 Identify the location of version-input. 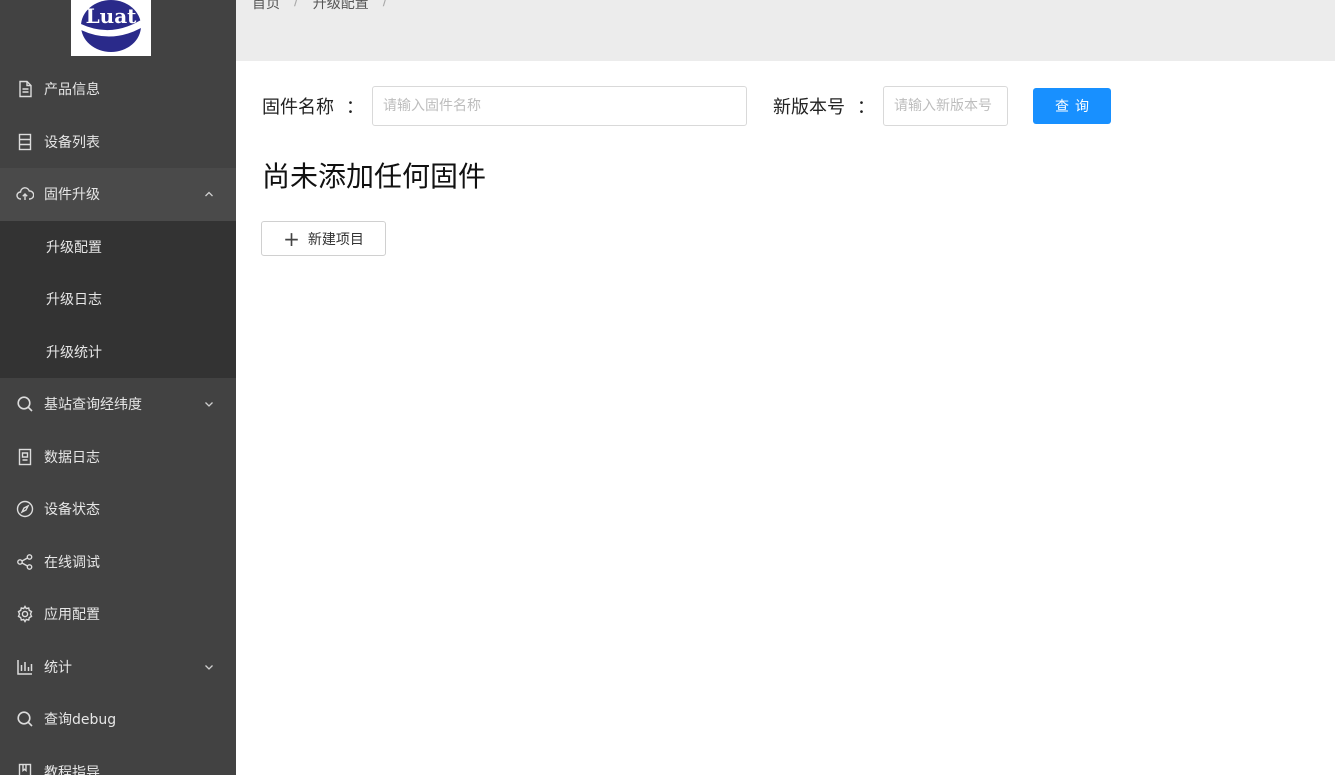
(945, 106).